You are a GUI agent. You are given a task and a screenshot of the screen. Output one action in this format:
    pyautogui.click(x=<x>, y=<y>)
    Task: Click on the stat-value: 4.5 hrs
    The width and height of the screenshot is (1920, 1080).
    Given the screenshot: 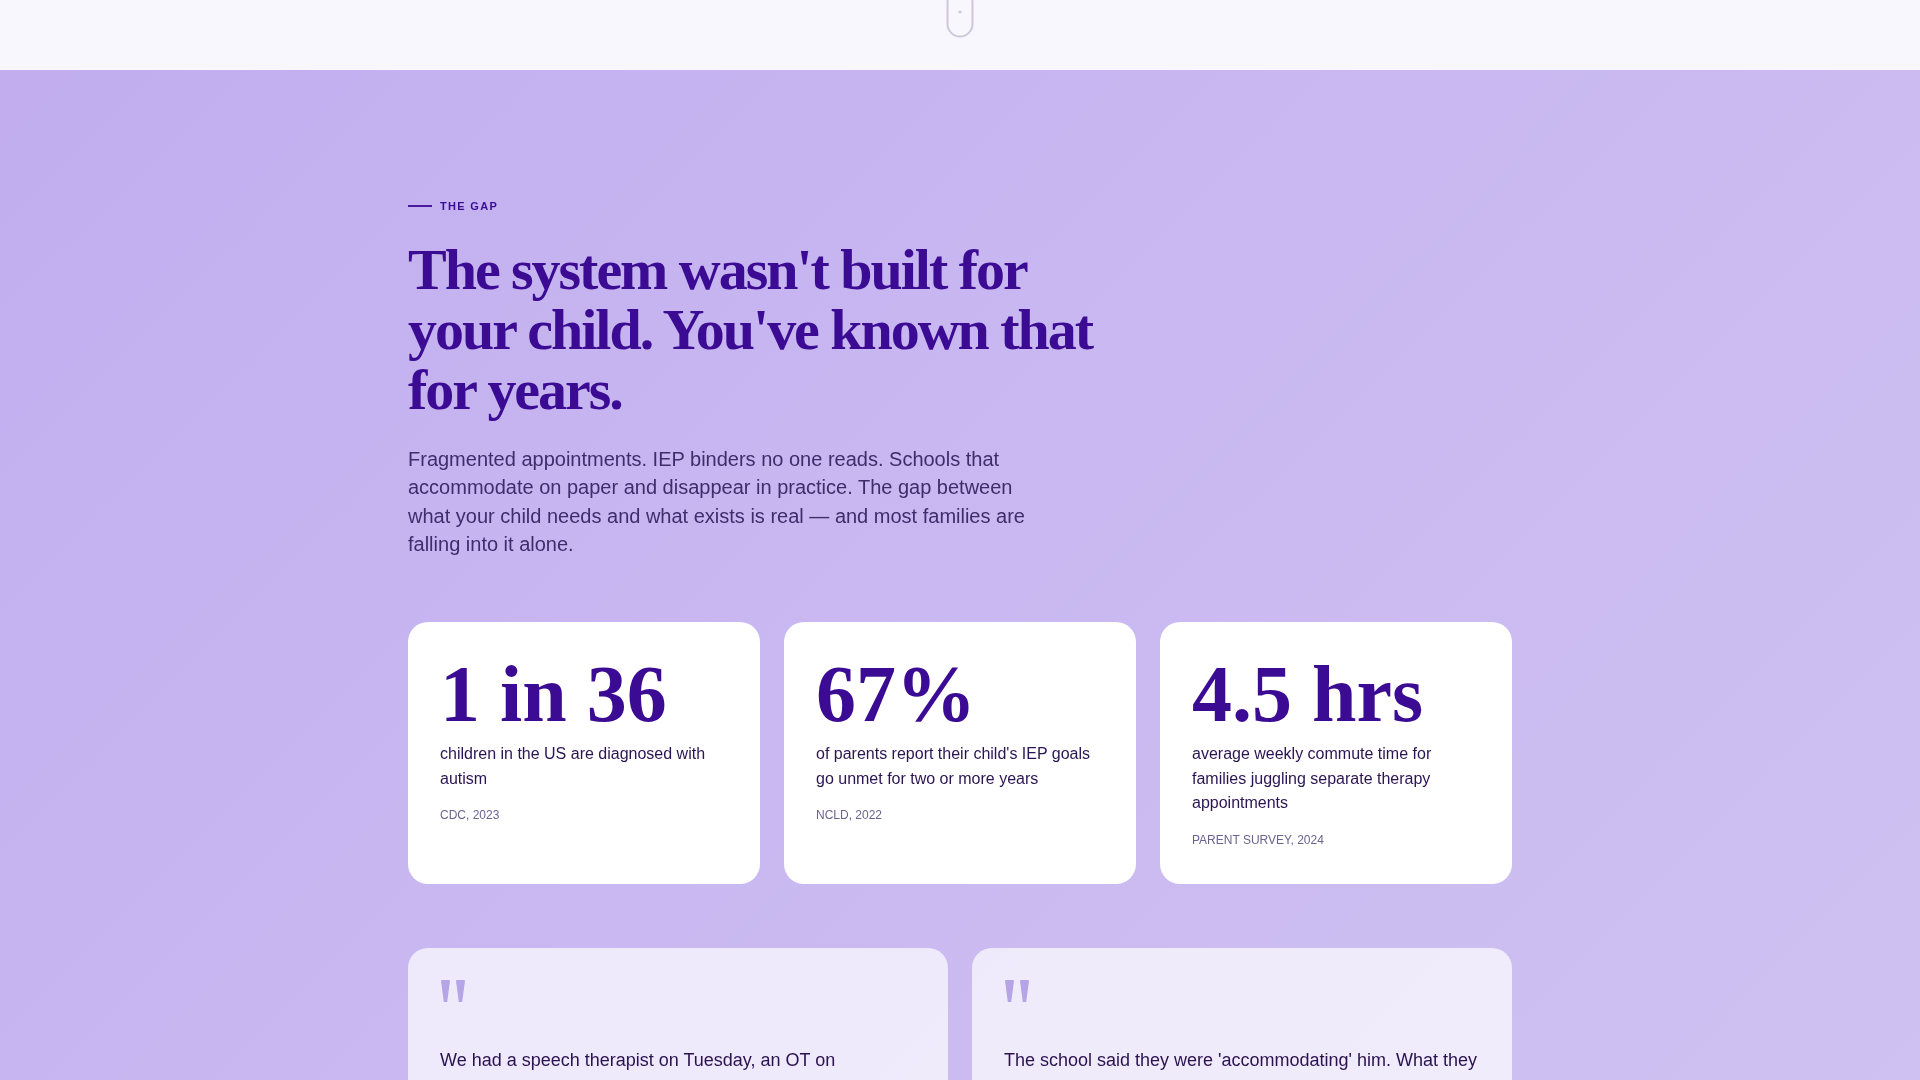 What is the action you would take?
    pyautogui.click(x=1308, y=694)
    